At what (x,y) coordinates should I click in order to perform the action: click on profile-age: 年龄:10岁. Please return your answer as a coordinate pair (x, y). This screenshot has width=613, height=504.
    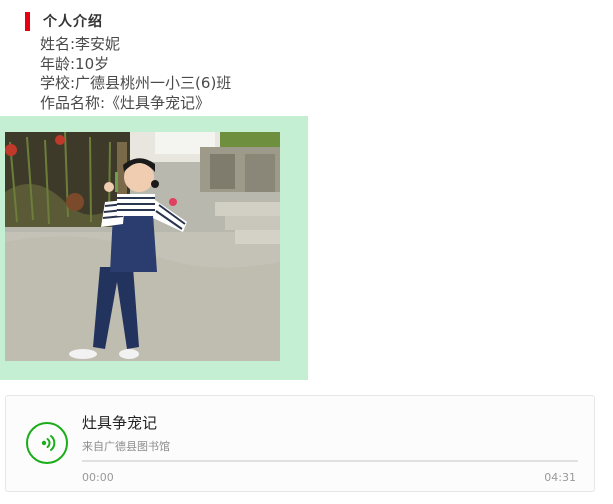
    Looking at the image, I should click on (75, 63).